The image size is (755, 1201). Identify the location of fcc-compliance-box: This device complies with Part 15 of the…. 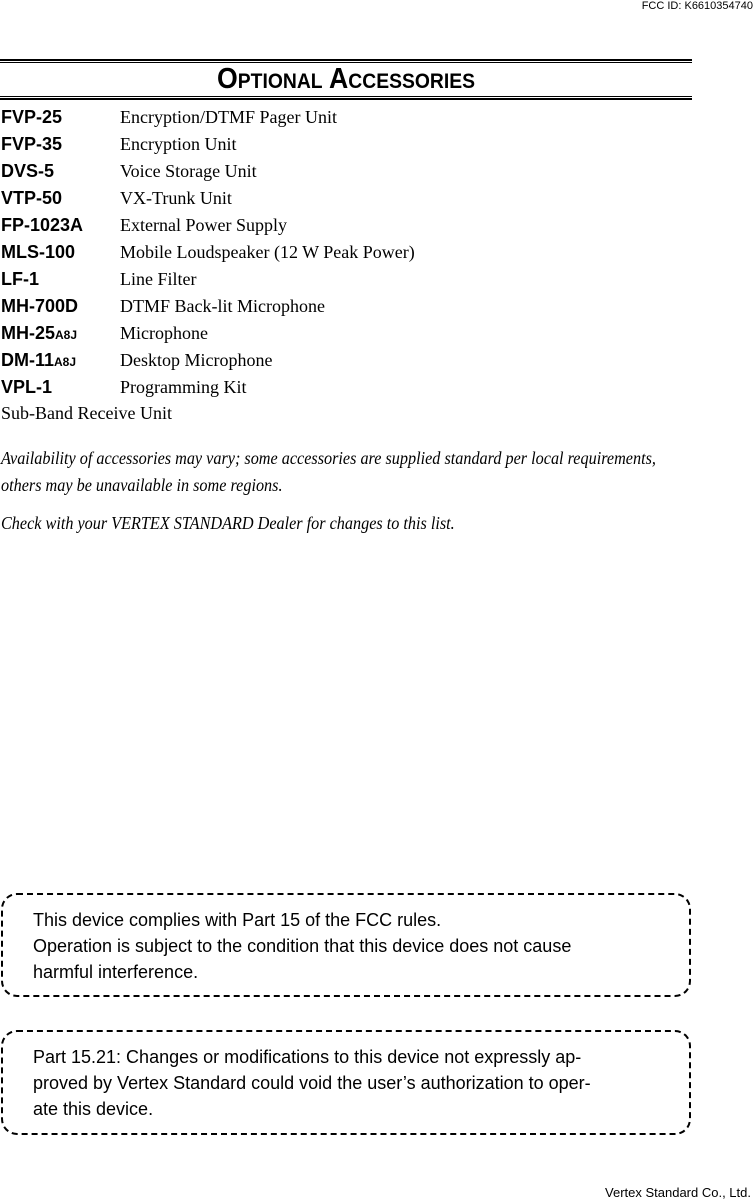
(346, 945).